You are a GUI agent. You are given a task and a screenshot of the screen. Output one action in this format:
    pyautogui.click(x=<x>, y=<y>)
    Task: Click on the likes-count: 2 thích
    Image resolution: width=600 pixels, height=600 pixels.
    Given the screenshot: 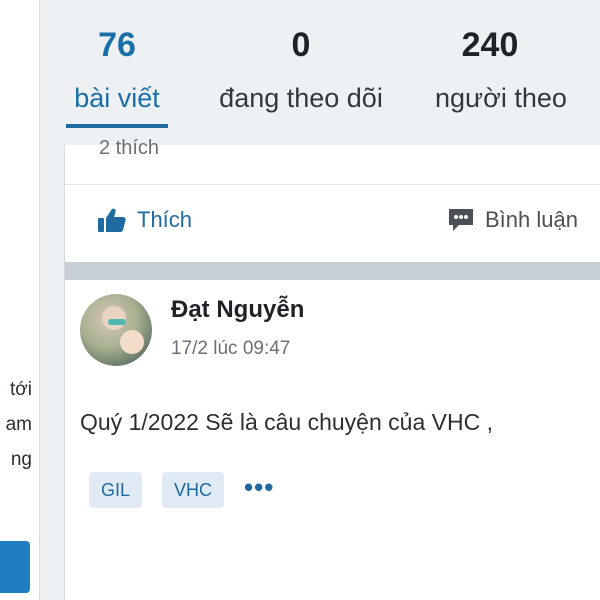 What is the action you would take?
    pyautogui.click(x=129, y=148)
    